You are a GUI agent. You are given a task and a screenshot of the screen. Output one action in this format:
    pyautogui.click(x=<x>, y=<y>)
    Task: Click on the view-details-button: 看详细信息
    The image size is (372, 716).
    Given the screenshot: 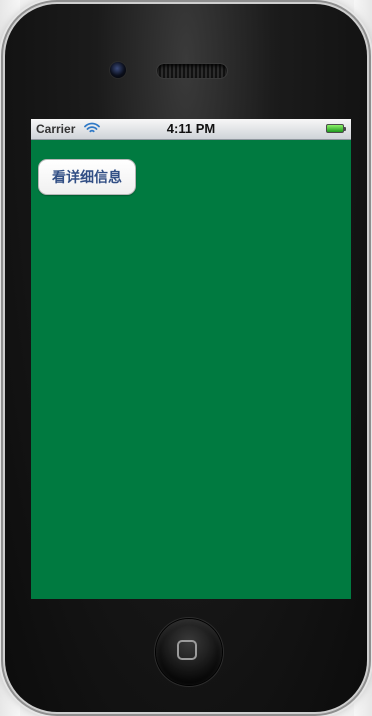 What is the action you would take?
    pyautogui.click(x=87, y=177)
    